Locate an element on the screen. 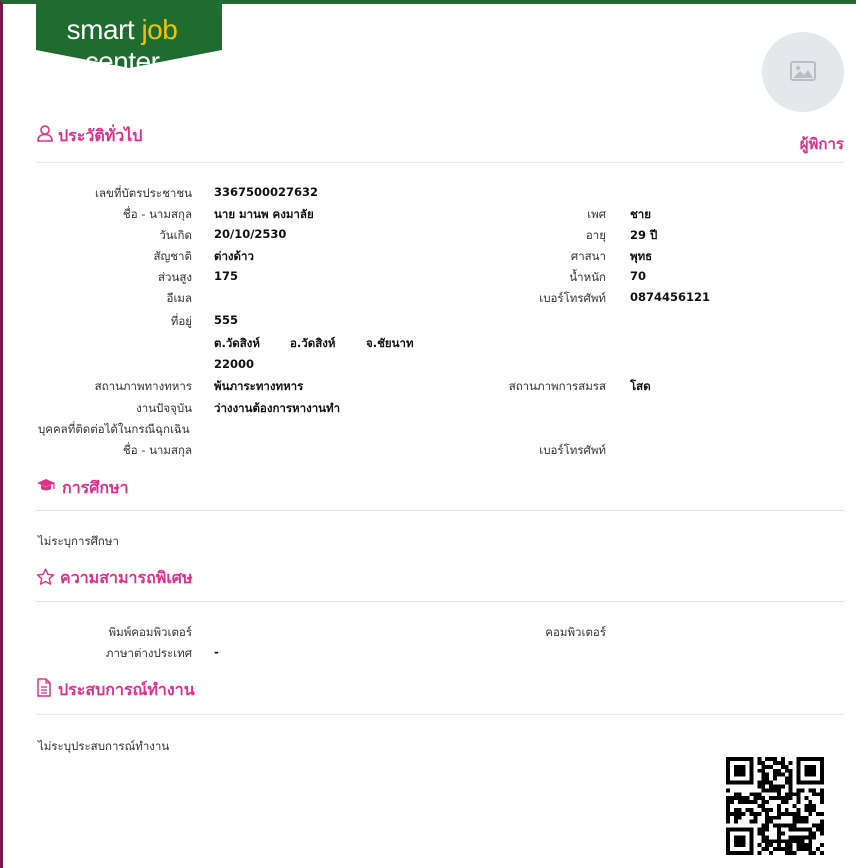 This screenshot has width=856, height=868. military-label: สถานภาพทางทหาร is located at coordinates (143, 386).